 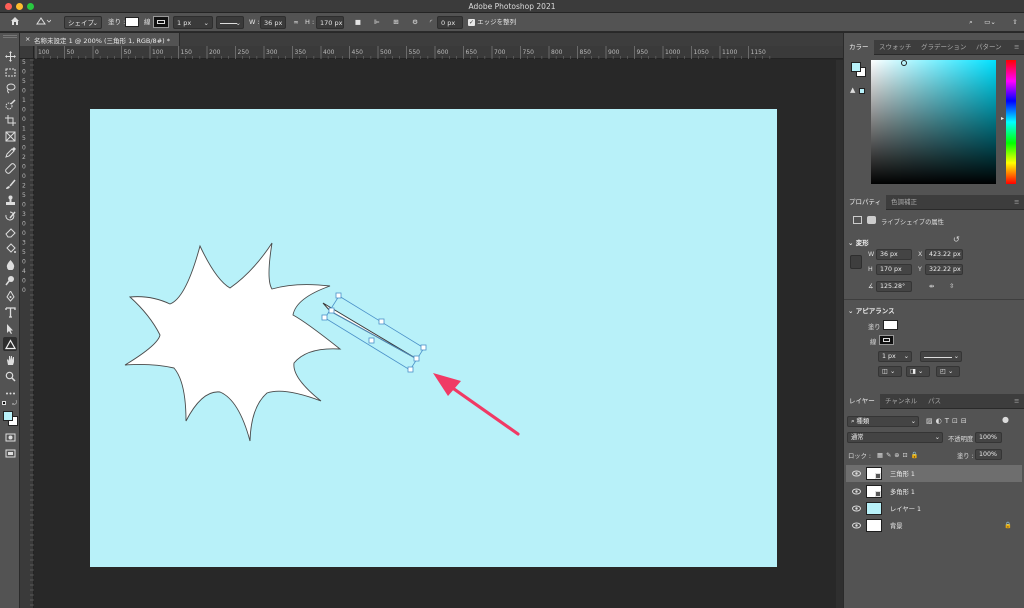 I want to click on appearance-section-header: ⌄ アピアランス, so click(x=871, y=310).